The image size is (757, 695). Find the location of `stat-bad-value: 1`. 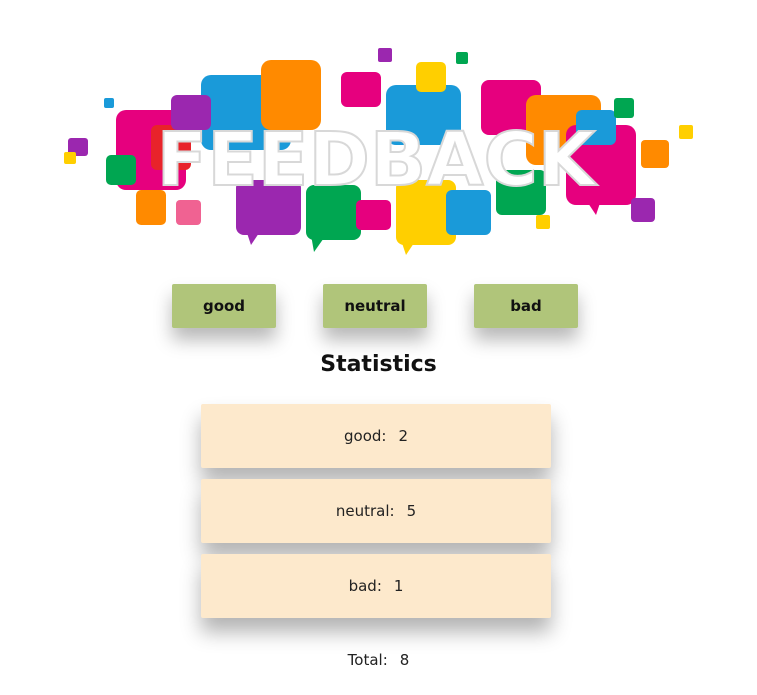

stat-bad-value: 1 is located at coordinates (398, 586).